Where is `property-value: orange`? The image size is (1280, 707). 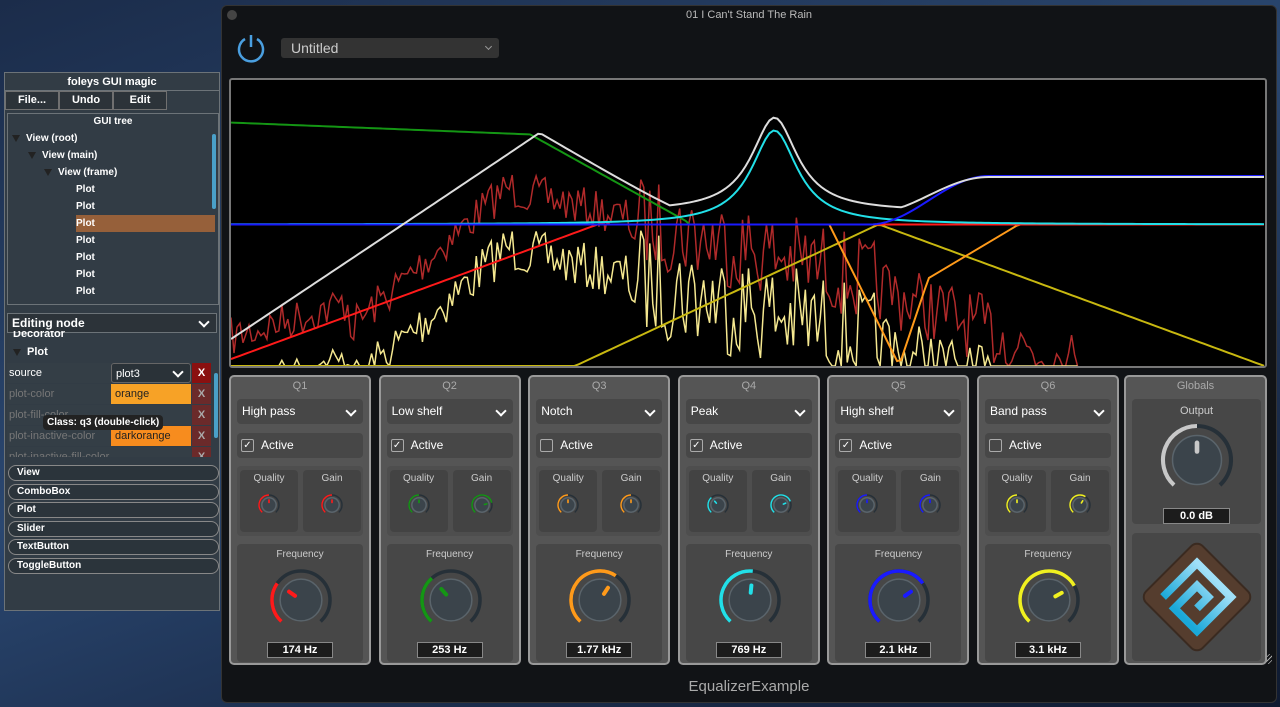
property-value: orange is located at coordinates (151, 394).